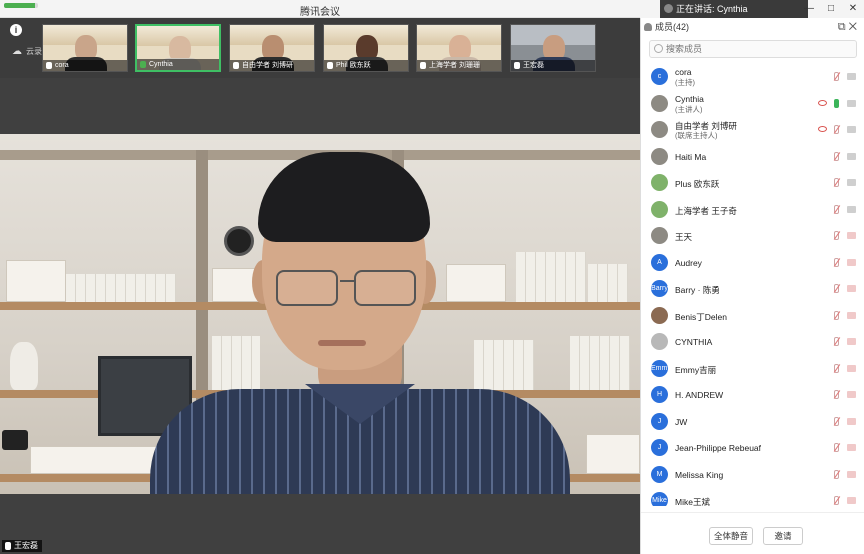 The width and height of the screenshot is (864, 554). Describe the element at coordinates (459, 65) in the screenshot. I see `thumbnail-label: 上海学者 刘珊珊` at that location.